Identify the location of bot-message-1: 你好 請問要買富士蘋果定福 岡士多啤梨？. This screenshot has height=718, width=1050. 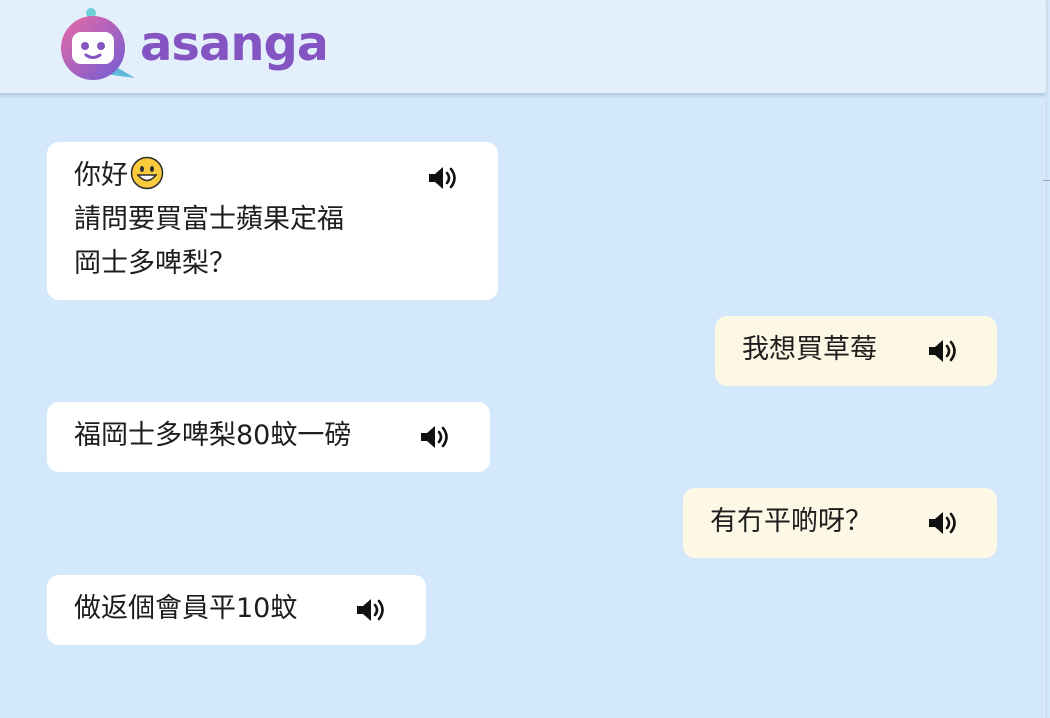
(272, 221).